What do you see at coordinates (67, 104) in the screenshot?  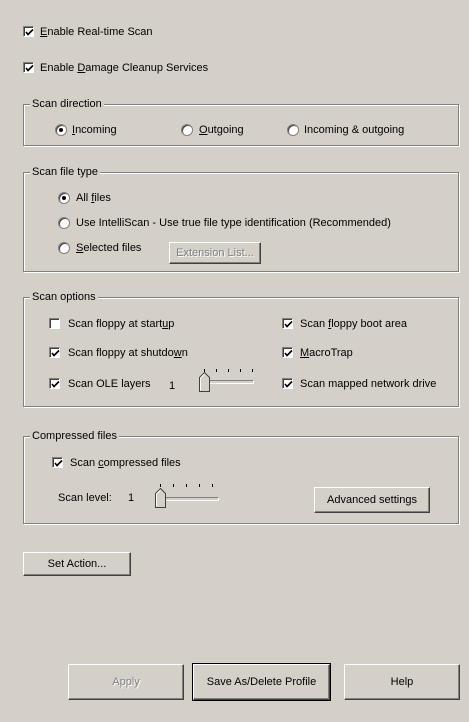 I see `scan-direction-title: Scan direction` at bounding box center [67, 104].